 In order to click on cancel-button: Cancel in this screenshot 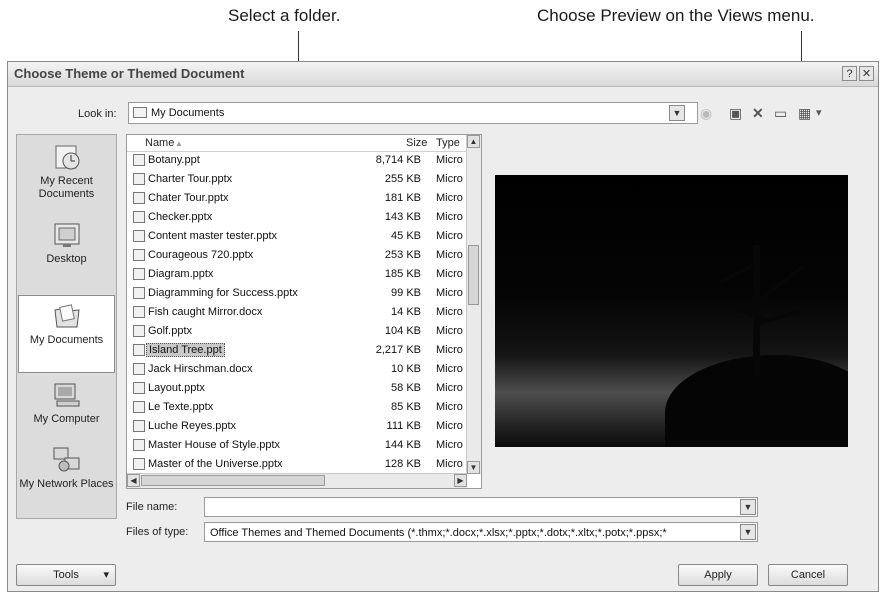, I will do `click(808, 575)`.